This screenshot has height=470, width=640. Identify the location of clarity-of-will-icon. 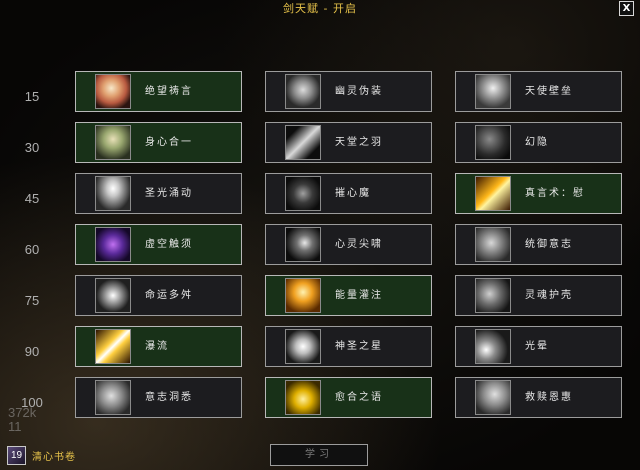
(113, 397).